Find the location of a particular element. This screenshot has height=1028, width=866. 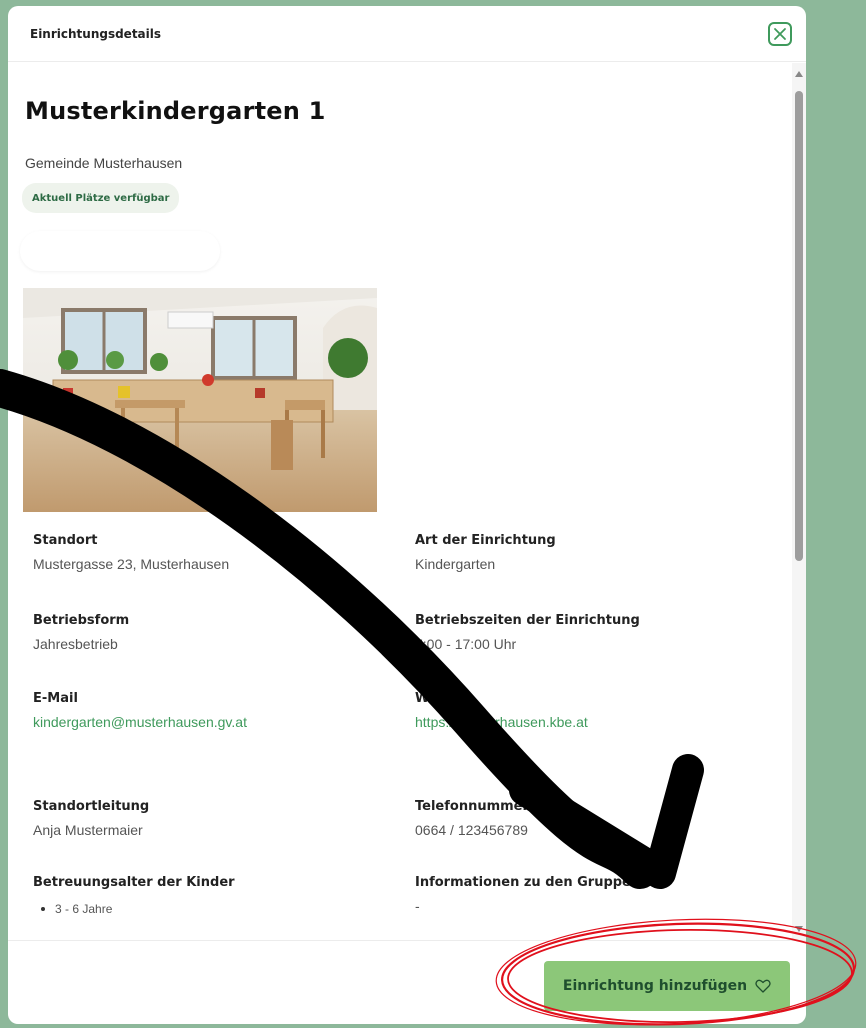

detail-label: Betriebsform is located at coordinates (81, 620).